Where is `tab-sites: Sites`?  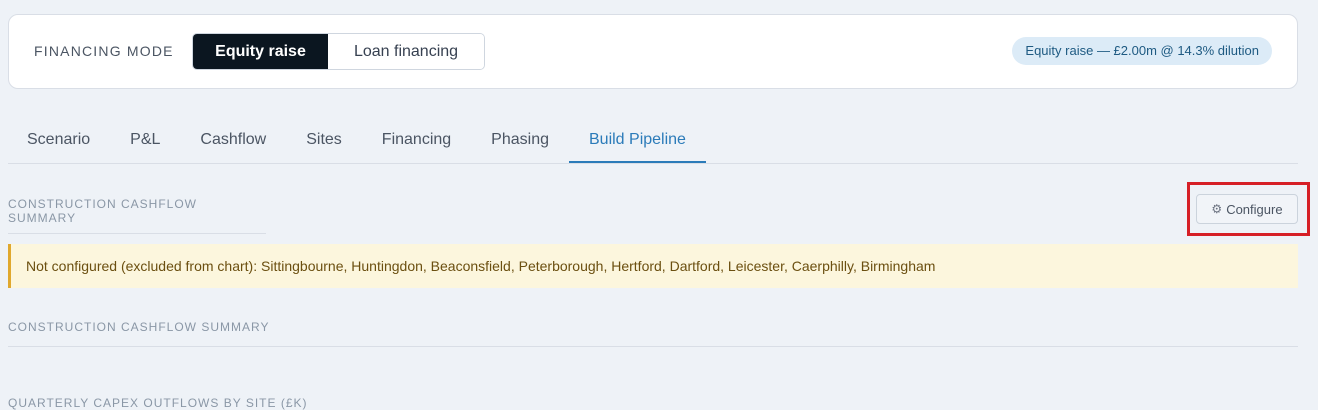 tab-sites: Sites is located at coordinates (324, 140).